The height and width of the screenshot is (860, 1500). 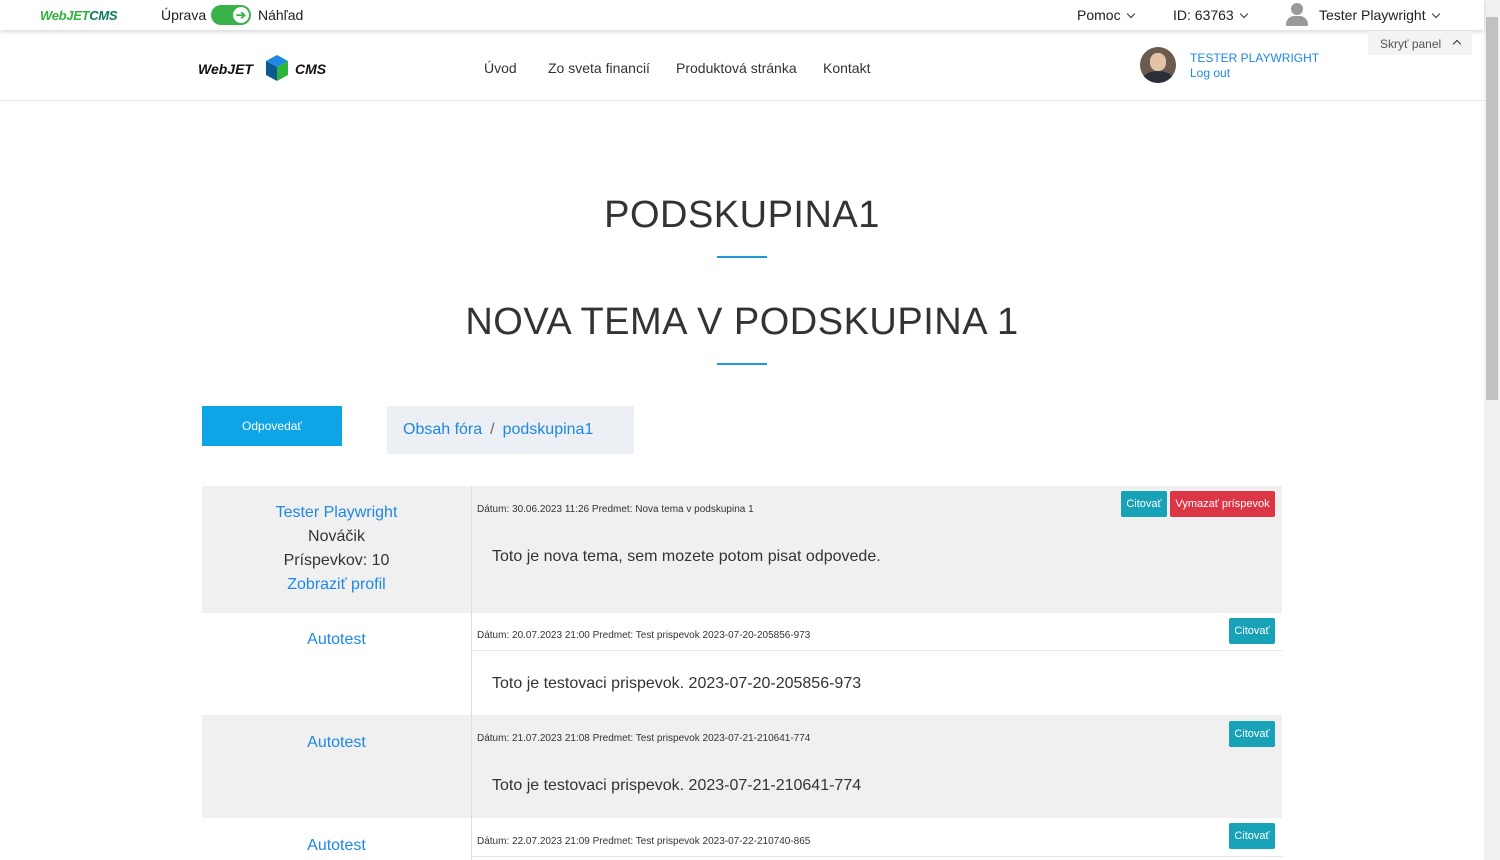 I want to click on cube-logo-icon, so click(x=277, y=68).